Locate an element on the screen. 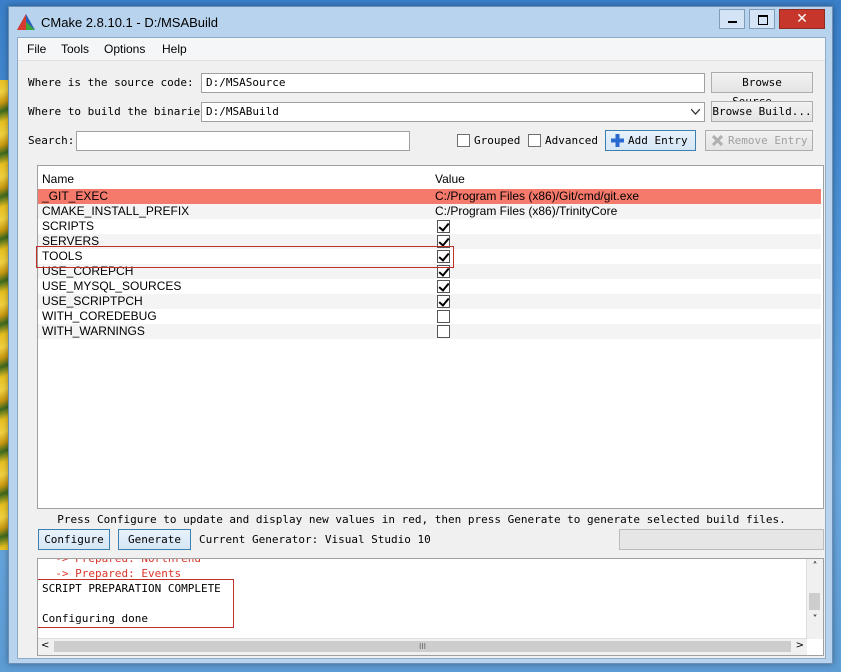 Image resolution: width=841 pixels, height=672 pixels. scroll-right-arrow-icon: > is located at coordinates (800, 645).